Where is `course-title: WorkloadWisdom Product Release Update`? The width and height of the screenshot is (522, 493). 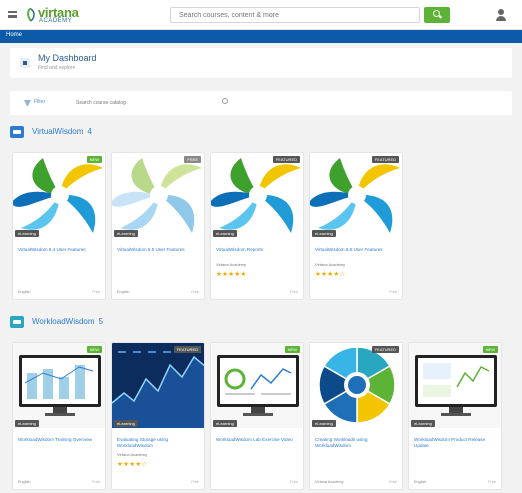
course-title: WorkloadWisdom Product Release Update is located at coordinates (455, 443).